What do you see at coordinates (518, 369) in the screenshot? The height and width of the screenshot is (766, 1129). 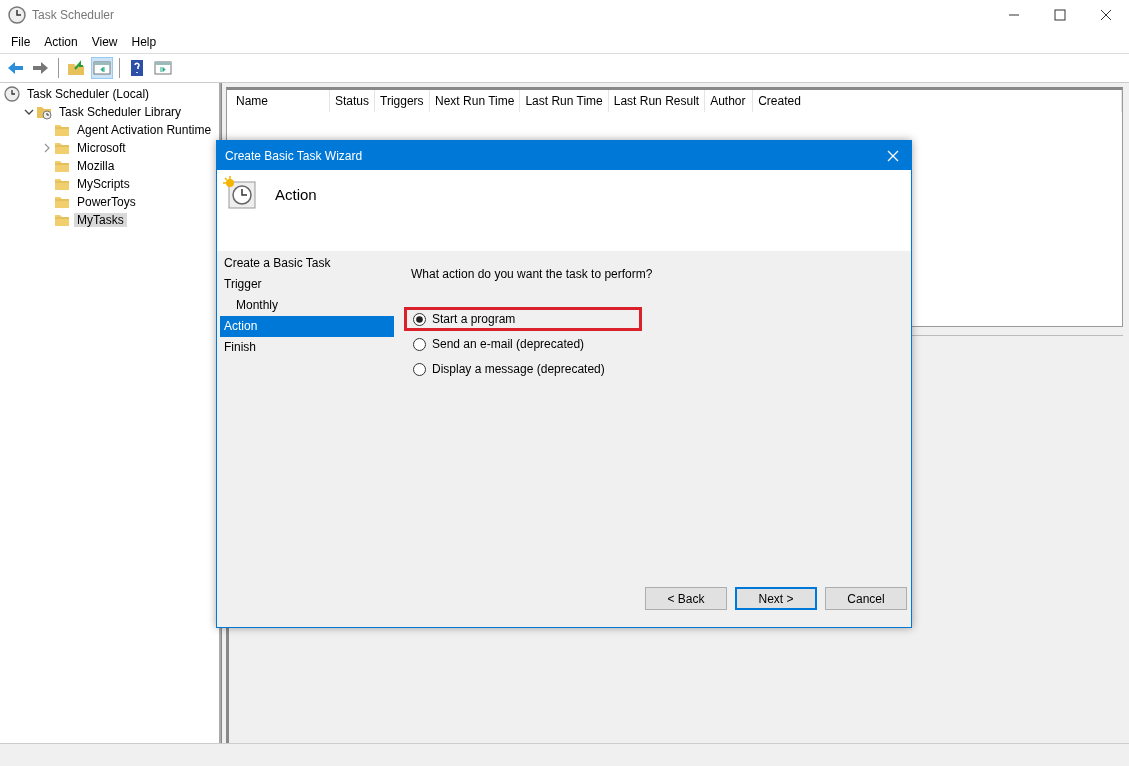 I see `option-label: Display a message (deprecated)` at bounding box center [518, 369].